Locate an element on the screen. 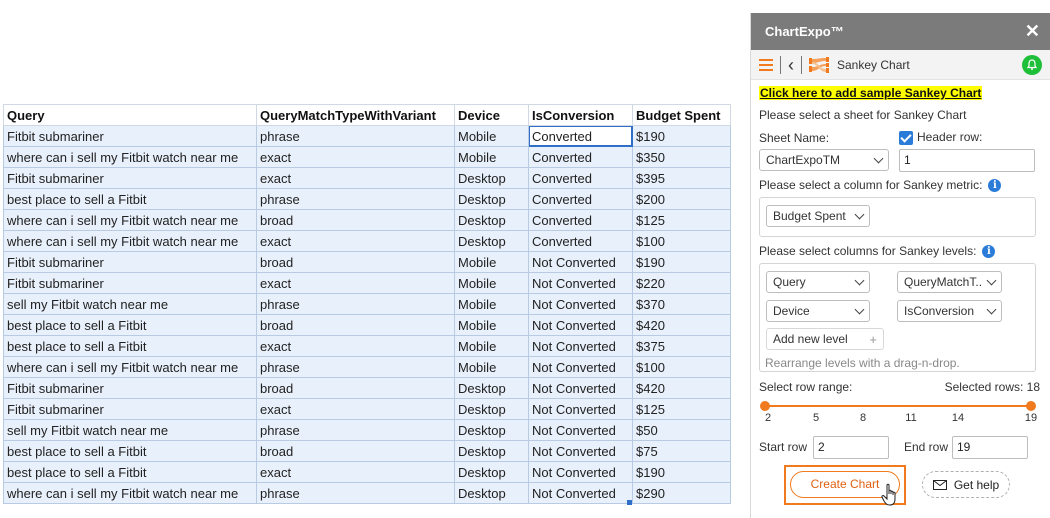 The height and width of the screenshot is (518, 1050). column-header: Budget Spent is located at coordinates (681, 115).